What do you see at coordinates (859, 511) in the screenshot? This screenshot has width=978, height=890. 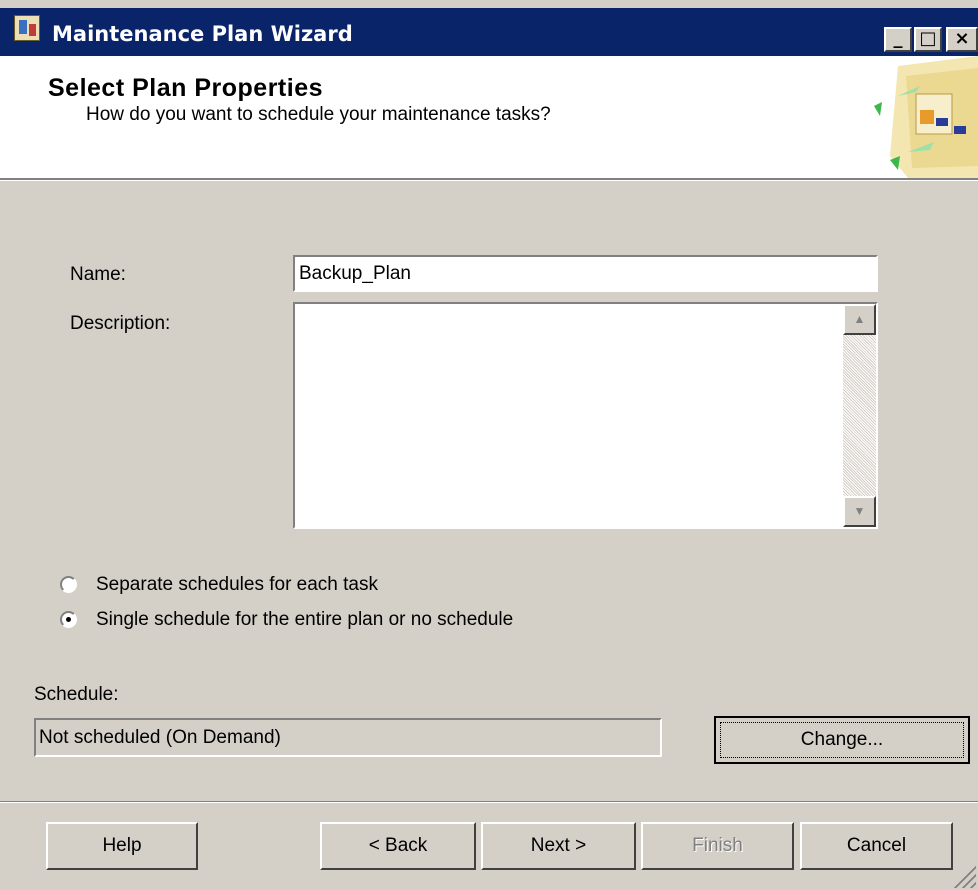 I see `scroll-down-button: ▼` at bounding box center [859, 511].